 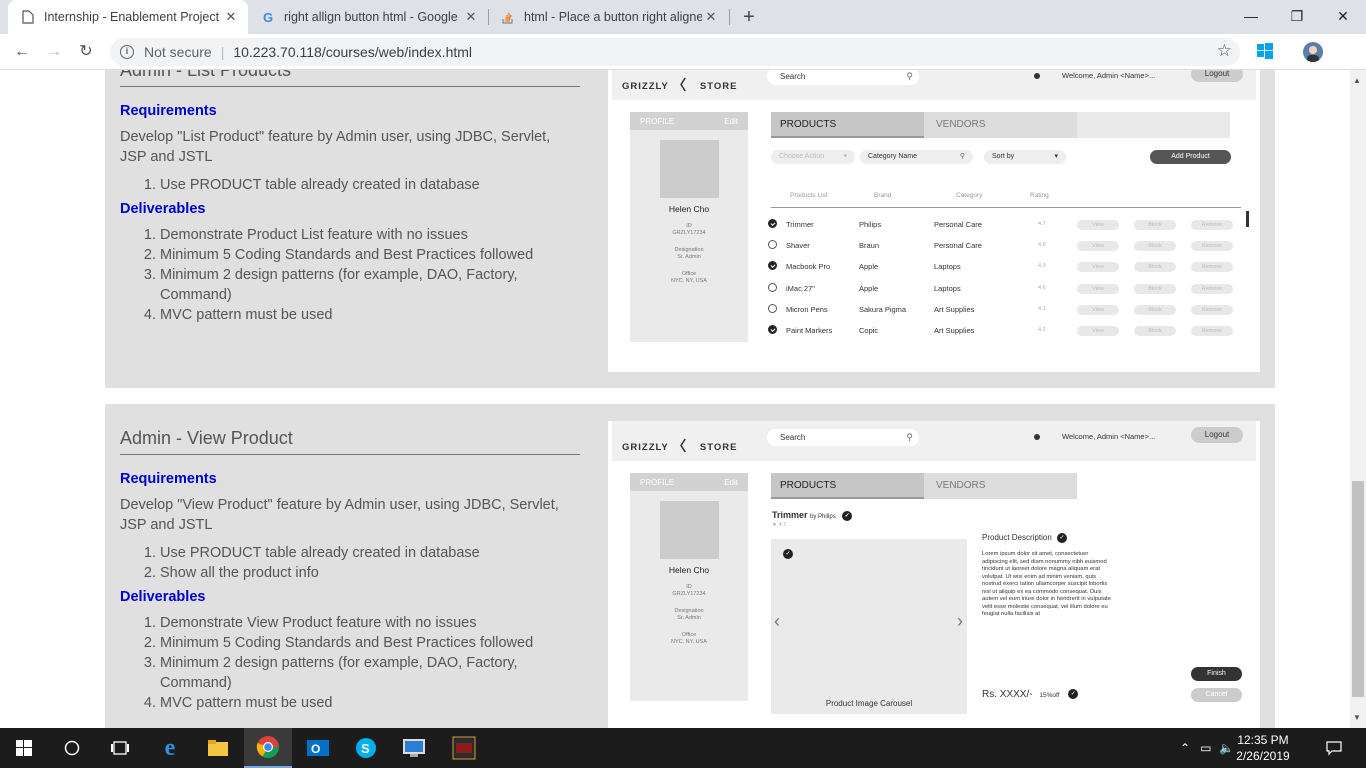 I want to click on table-header-line, so click(x=1006, y=207).